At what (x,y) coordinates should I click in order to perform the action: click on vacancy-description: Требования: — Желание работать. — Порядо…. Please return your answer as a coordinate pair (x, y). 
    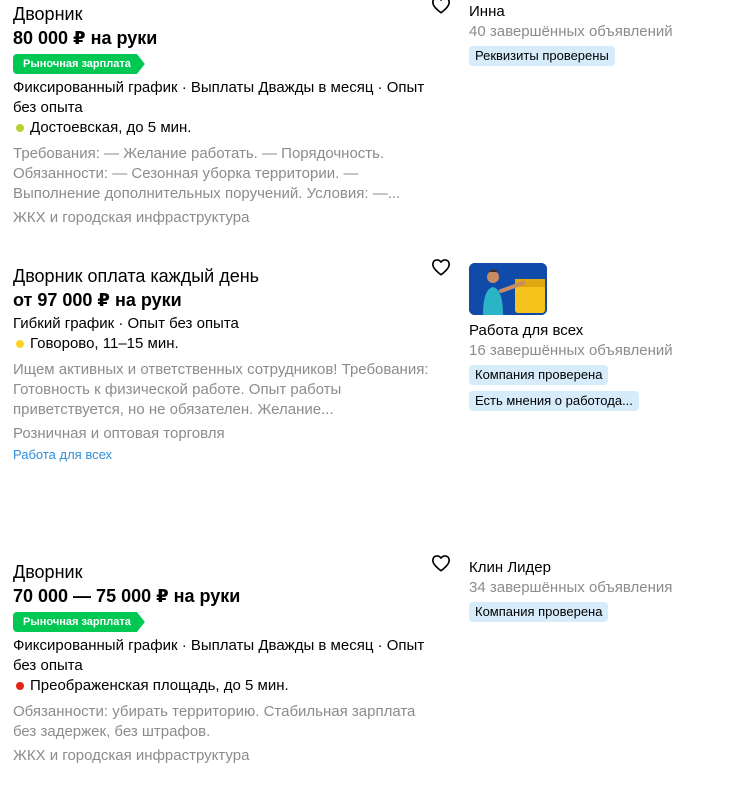
    Looking at the image, I should click on (207, 173).